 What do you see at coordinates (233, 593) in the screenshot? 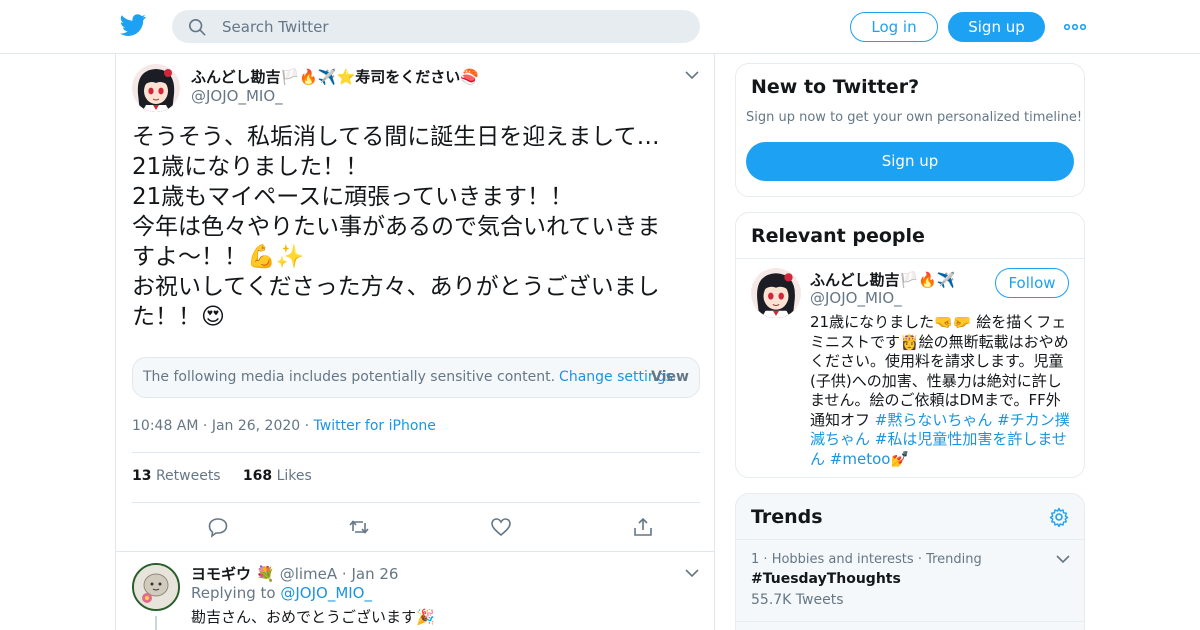
I see `replying-to-label: Replying to` at bounding box center [233, 593].